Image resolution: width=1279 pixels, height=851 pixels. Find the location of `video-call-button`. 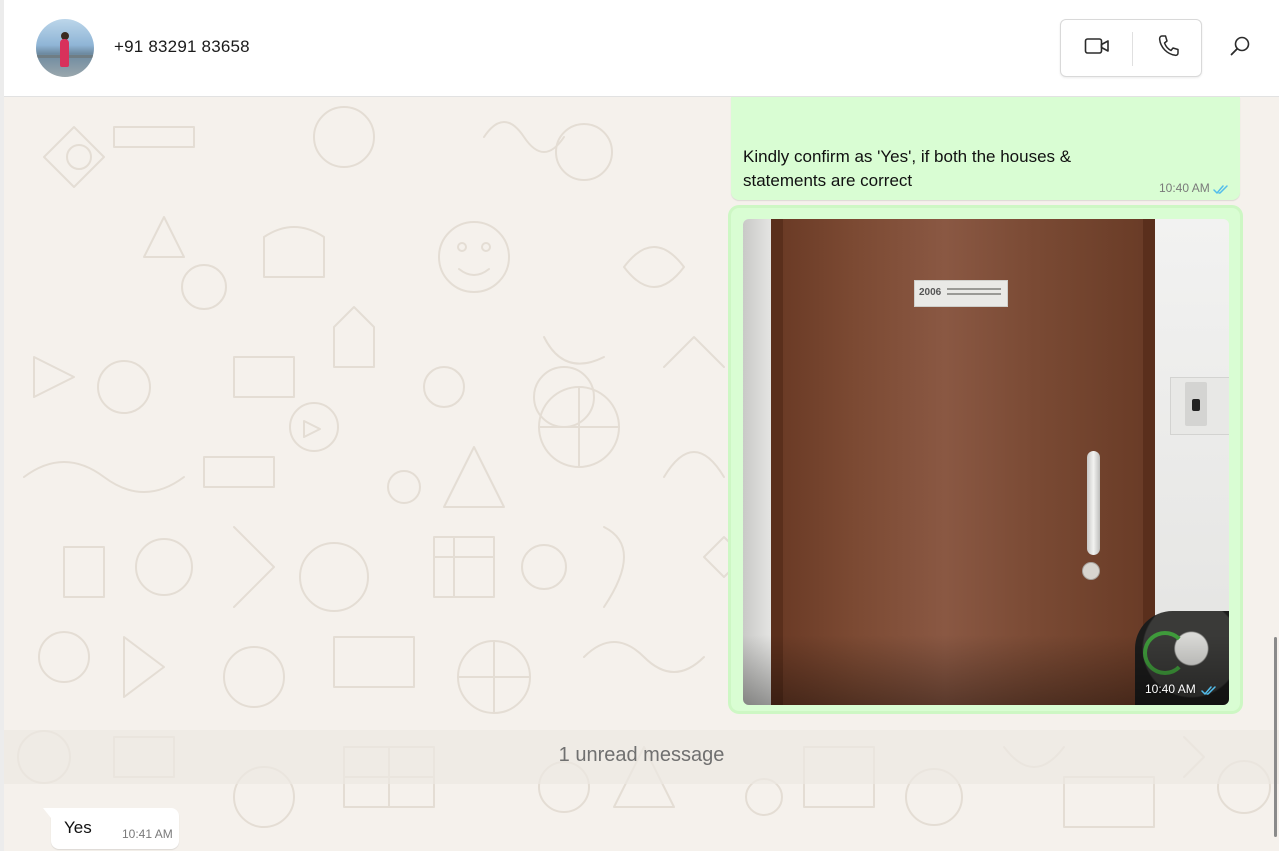

video-call-button is located at coordinates (1097, 48).